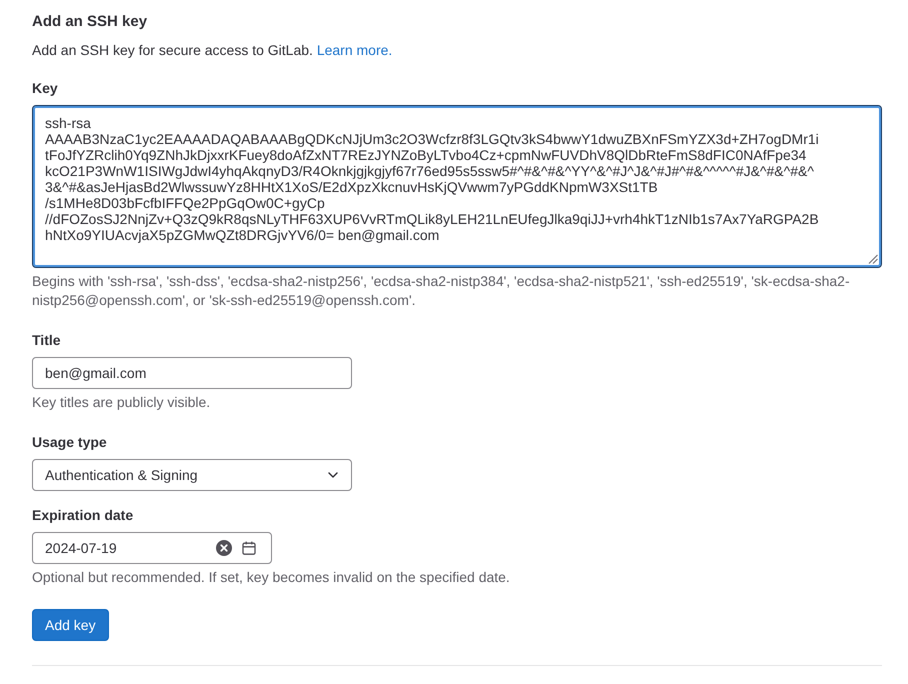 The height and width of the screenshot is (684, 908). What do you see at coordinates (45, 88) in the screenshot?
I see `key-label: Key` at bounding box center [45, 88].